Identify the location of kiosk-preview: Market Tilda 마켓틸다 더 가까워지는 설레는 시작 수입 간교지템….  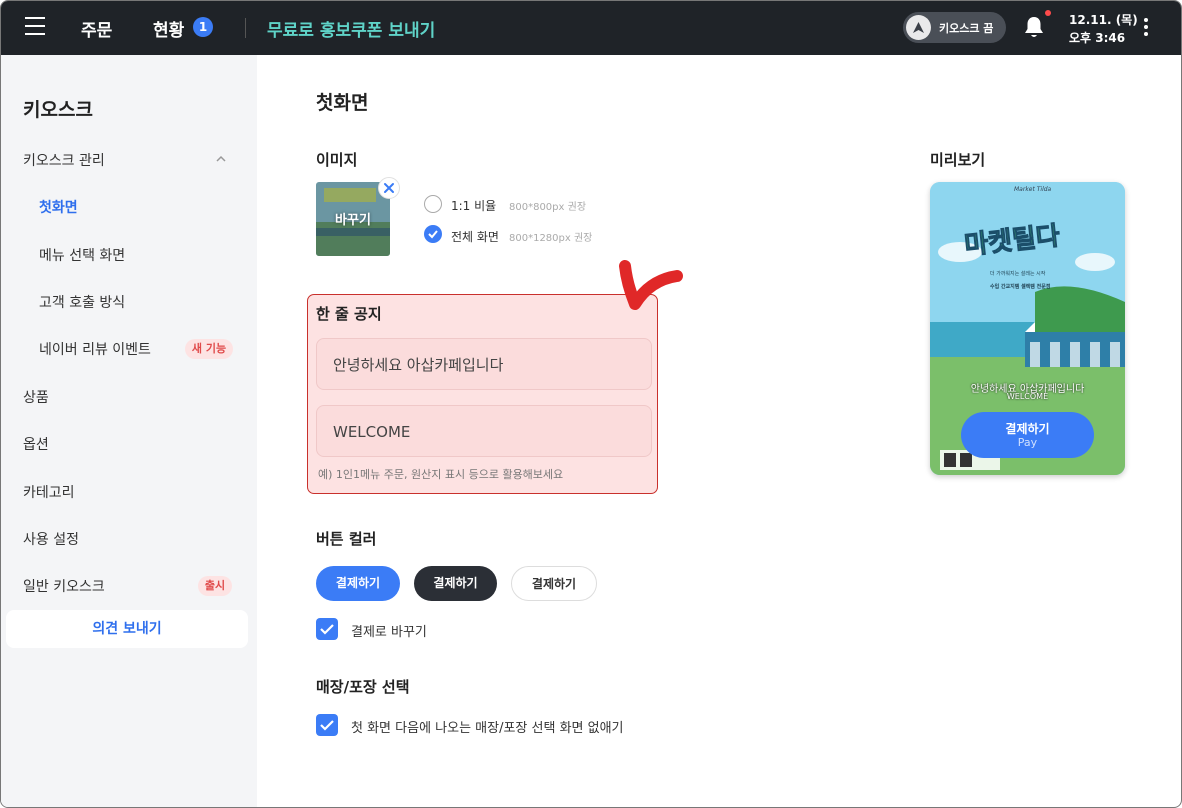
(1027, 328).